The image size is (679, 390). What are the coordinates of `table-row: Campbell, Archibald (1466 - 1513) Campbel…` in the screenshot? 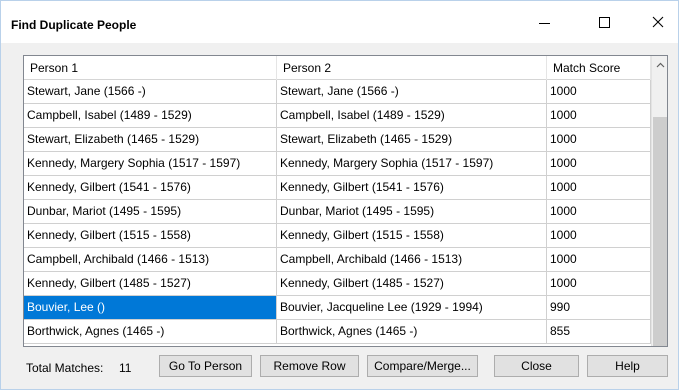 It's located at (337, 260).